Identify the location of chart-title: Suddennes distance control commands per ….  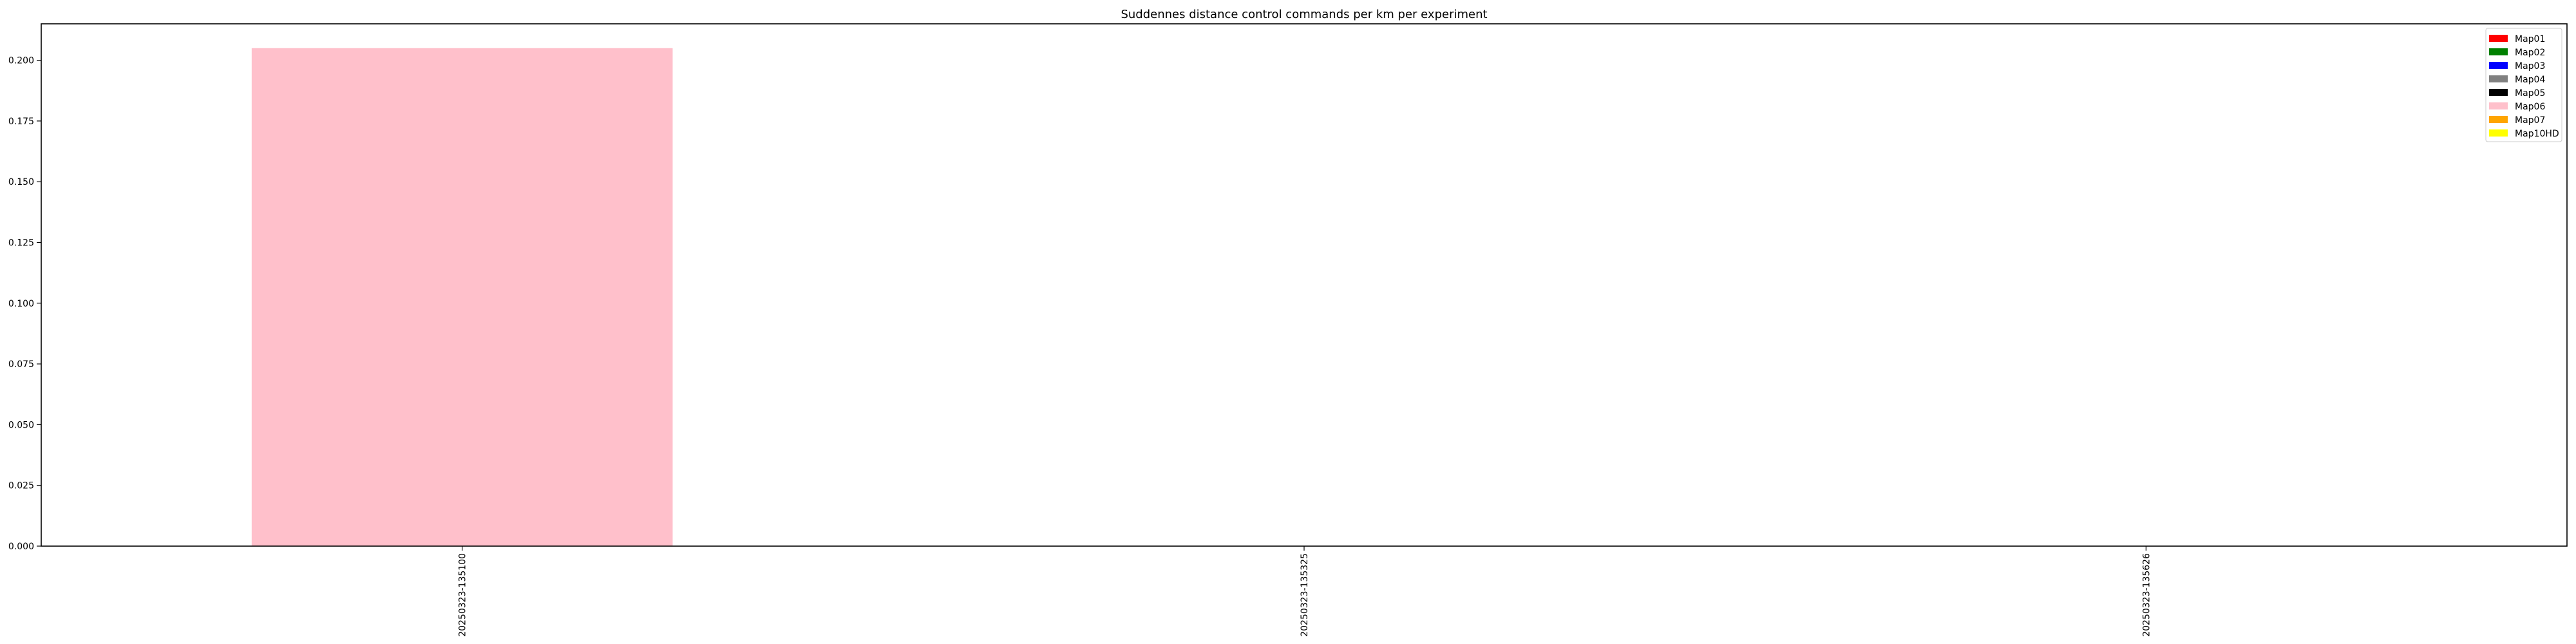
(1304, 14).